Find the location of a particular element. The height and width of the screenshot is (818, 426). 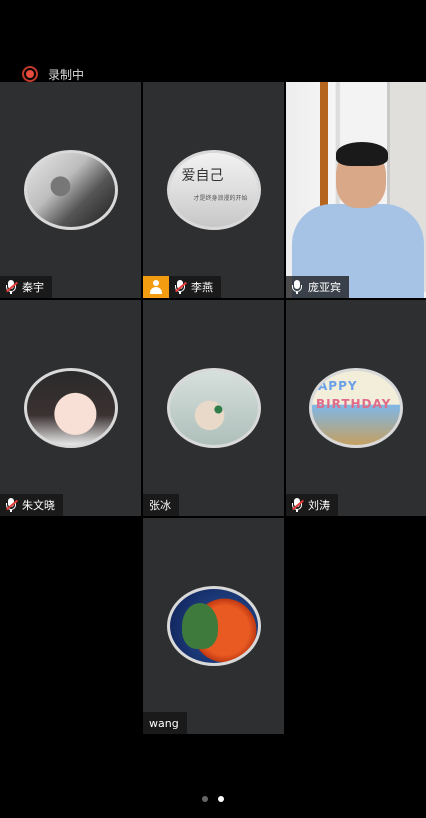

video-feed is located at coordinates (356, 190).